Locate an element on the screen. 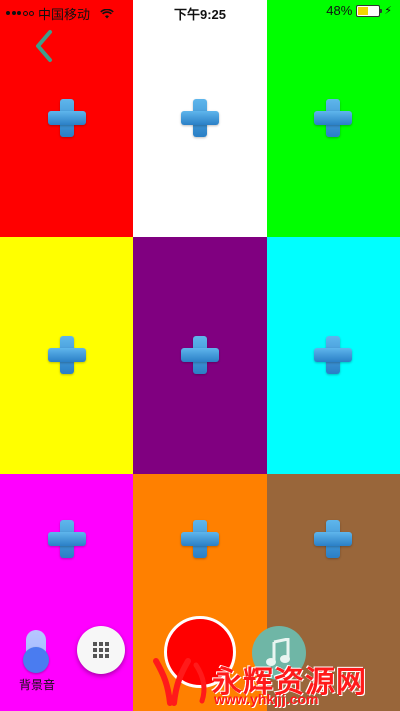 The width and height of the screenshot is (400, 711). status-bar: 中国移动 下午9:25 48% ⚡ is located at coordinates (200, 11).